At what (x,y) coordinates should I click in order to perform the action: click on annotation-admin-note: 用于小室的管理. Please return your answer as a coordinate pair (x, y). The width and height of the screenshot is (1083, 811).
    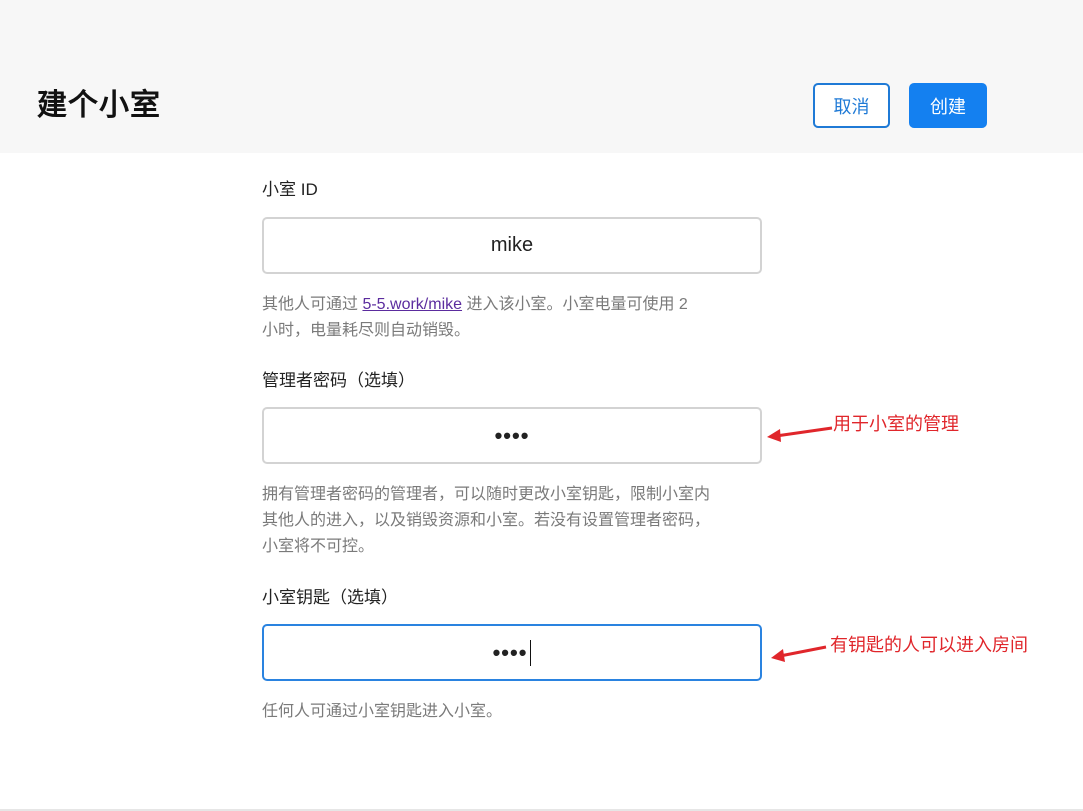
    Looking at the image, I should click on (896, 424).